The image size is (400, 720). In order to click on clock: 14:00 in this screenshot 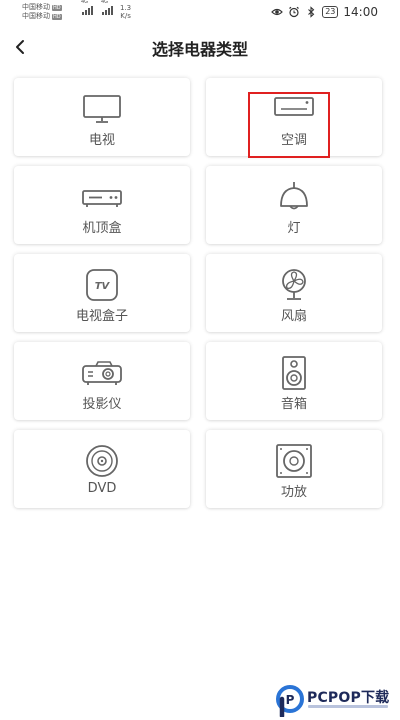, I will do `click(360, 12)`.